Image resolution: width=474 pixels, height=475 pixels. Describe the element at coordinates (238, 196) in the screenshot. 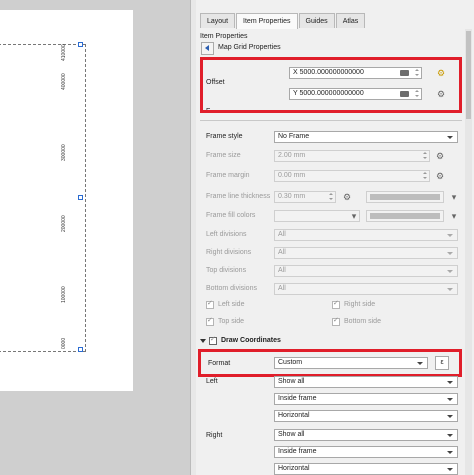

I see `frame-line-thickness-label: Frame line thickness` at that location.